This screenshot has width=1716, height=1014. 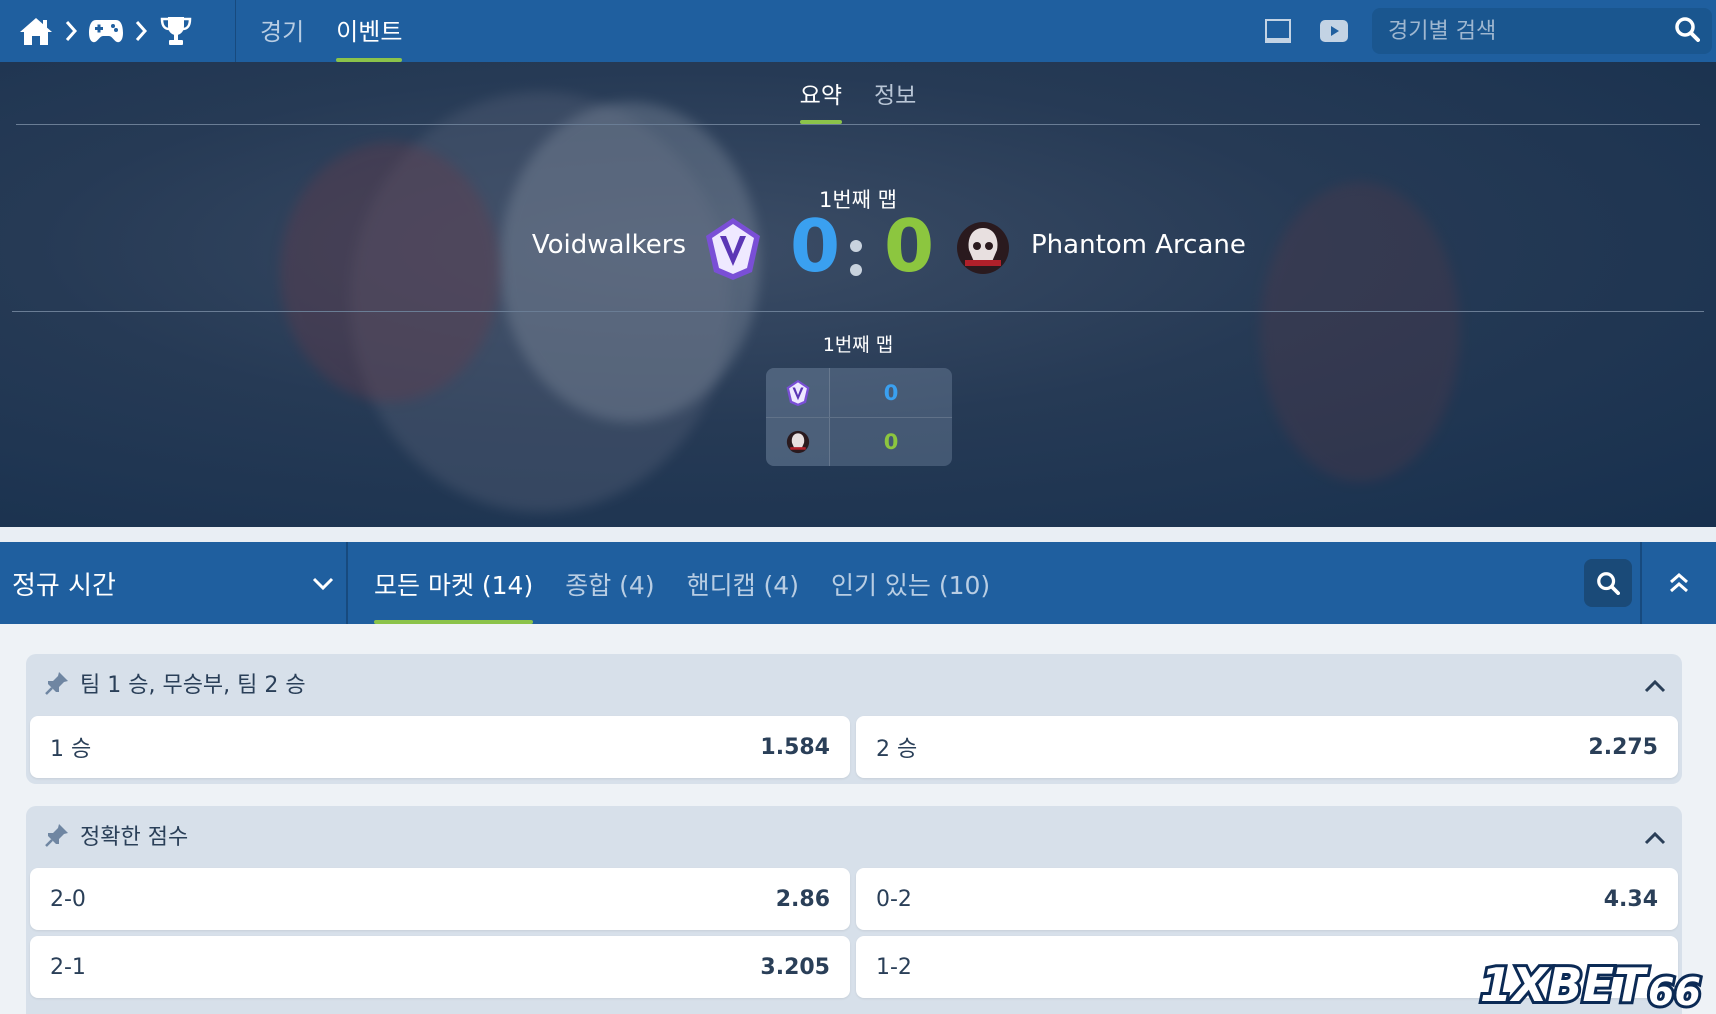 I want to click on market-tabs: 모든 마켓 (14) 종합 (4) 핸디캡 (4) 인기 있는 (10), so click(x=698, y=583).